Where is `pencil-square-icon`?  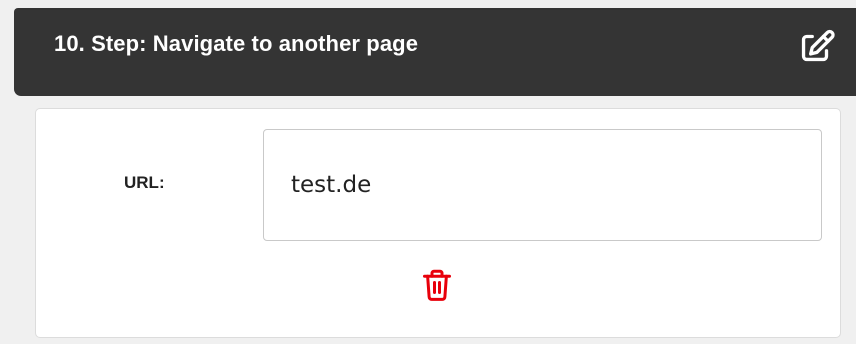 pencil-square-icon is located at coordinates (818, 45).